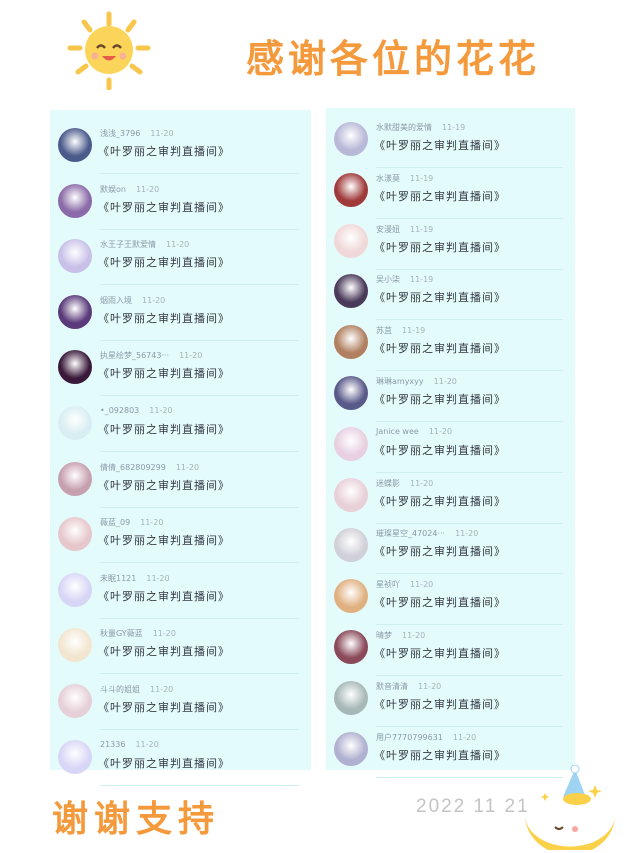 The height and width of the screenshot is (853, 640). I want to click on user-name: 倩倩_682809299, so click(133, 467).